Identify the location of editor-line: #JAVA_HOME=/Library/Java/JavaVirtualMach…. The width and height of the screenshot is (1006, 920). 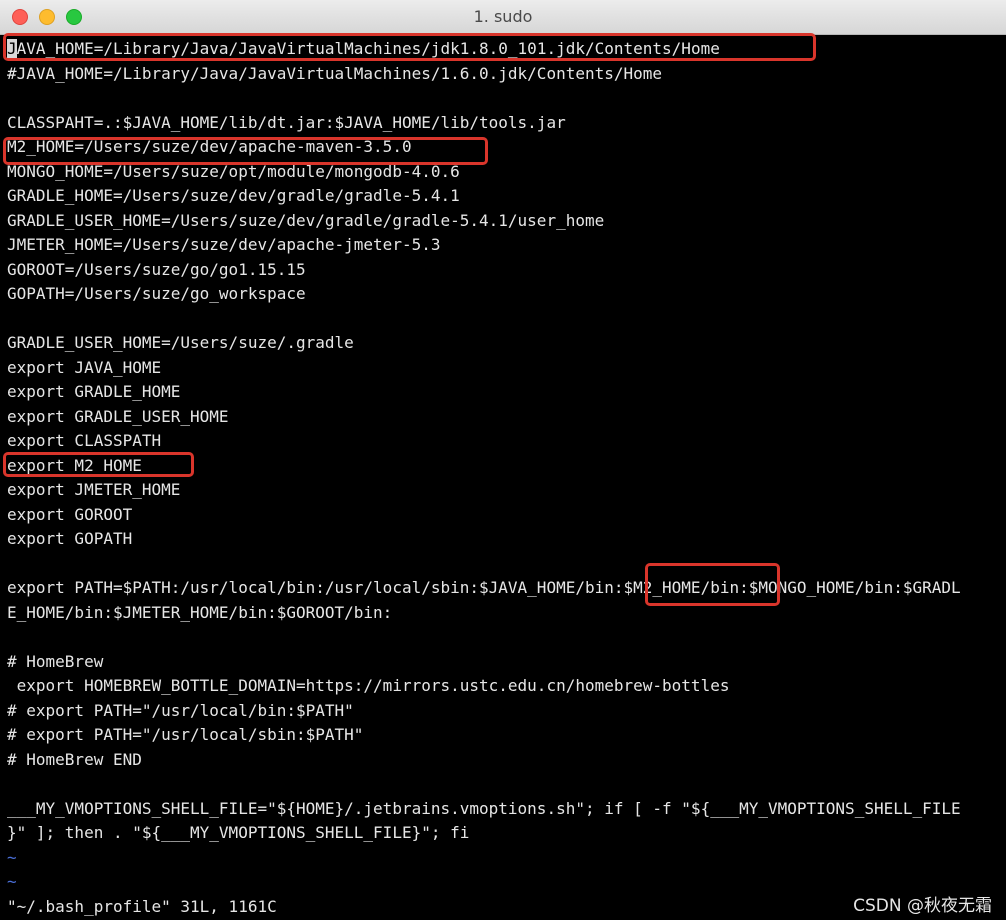
(335, 73).